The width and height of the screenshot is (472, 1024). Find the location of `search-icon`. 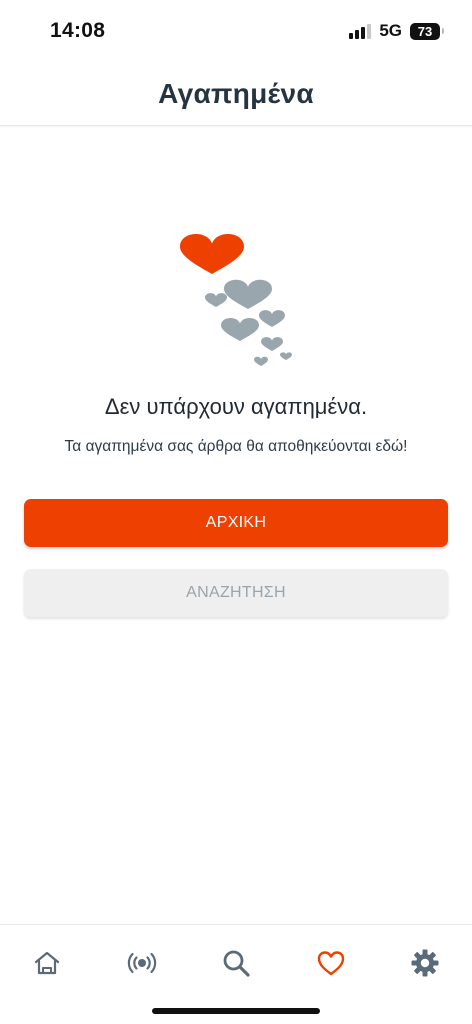

search-icon is located at coordinates (236, 963).